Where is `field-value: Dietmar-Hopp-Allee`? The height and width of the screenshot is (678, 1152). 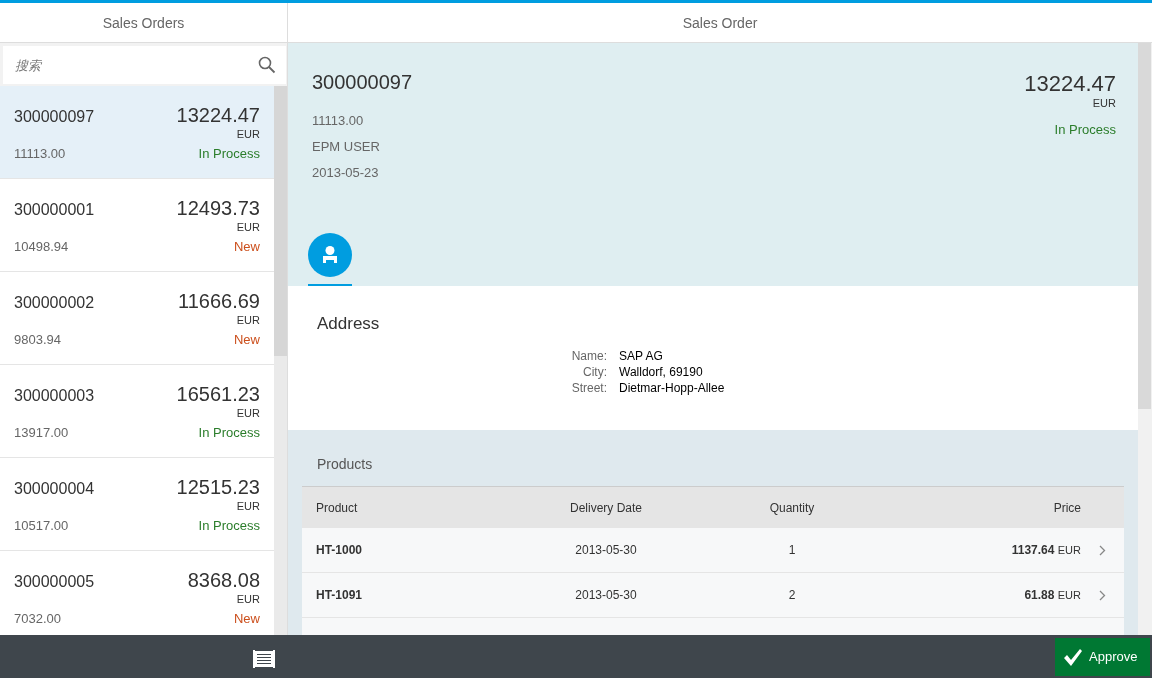 field-value: Dietmar-Hopp-Allee is located at coordinates (672, 388).